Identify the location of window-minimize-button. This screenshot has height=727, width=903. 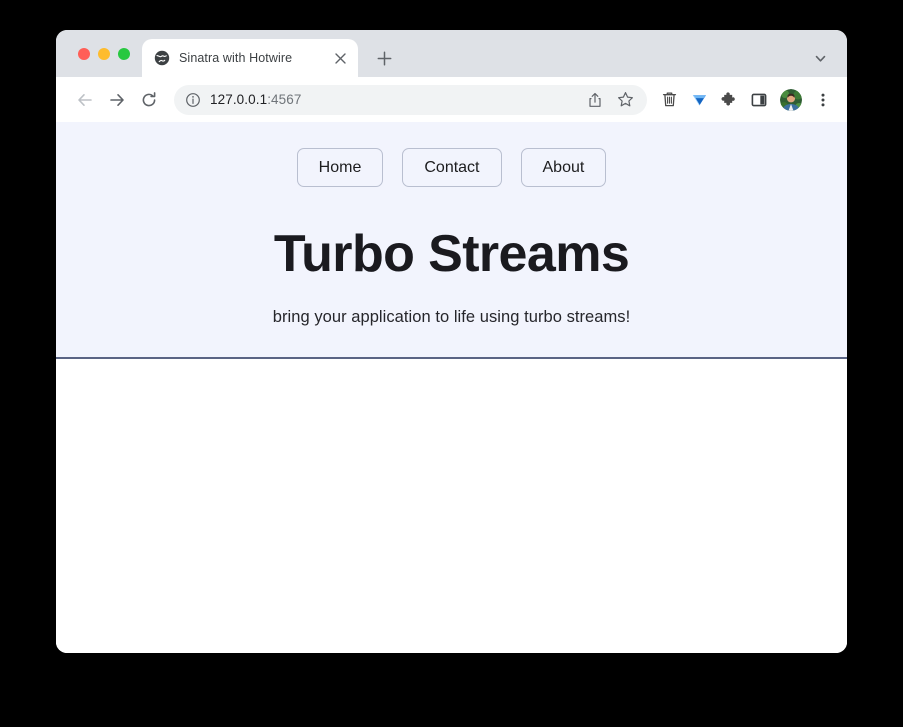
(104, 53).